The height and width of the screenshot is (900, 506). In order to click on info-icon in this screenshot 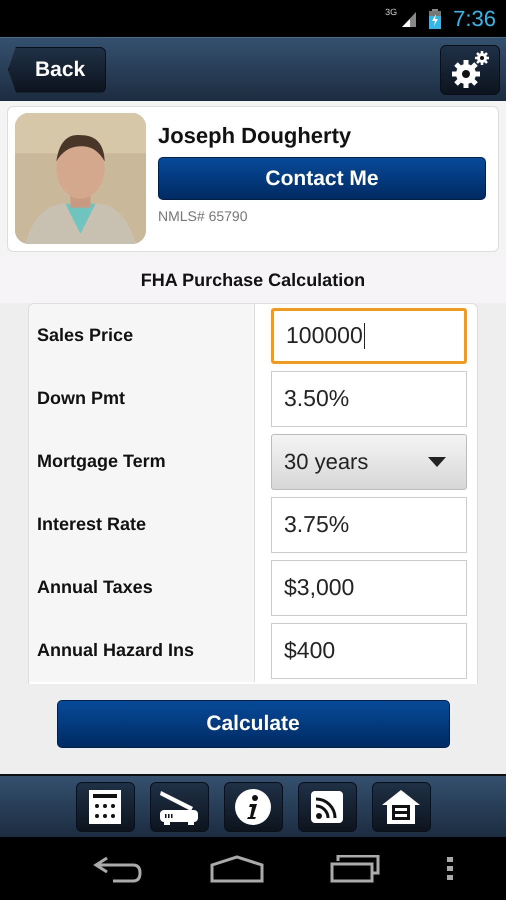, I will do `click(253, 807)`.